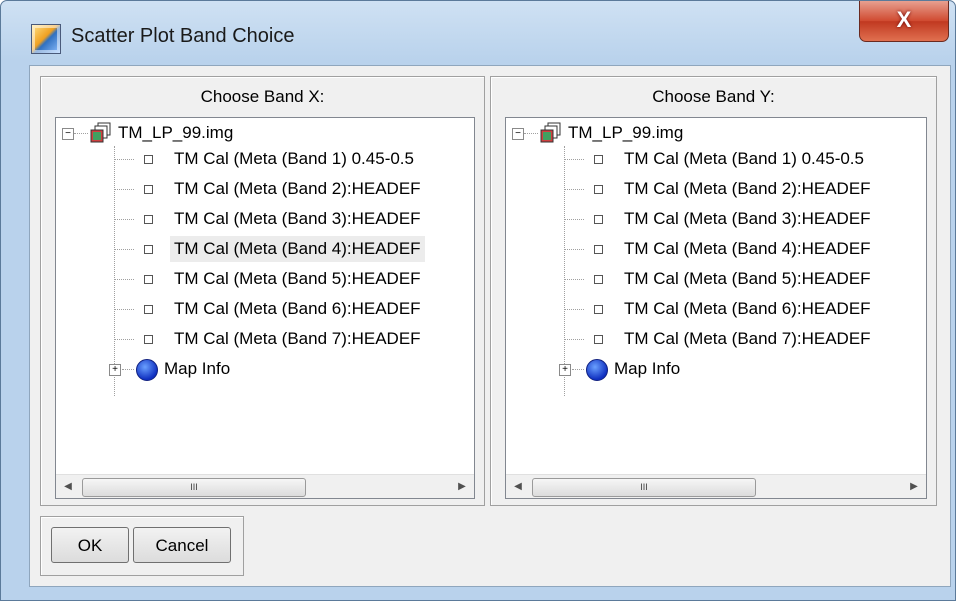 Image resolution: width=956 pixels, height=601 pixels. What do you see at coordinates (183, 36) in the screenshot?
I see `window-title: Scatter Plot Band Choice` at bounding box center [183, 36].